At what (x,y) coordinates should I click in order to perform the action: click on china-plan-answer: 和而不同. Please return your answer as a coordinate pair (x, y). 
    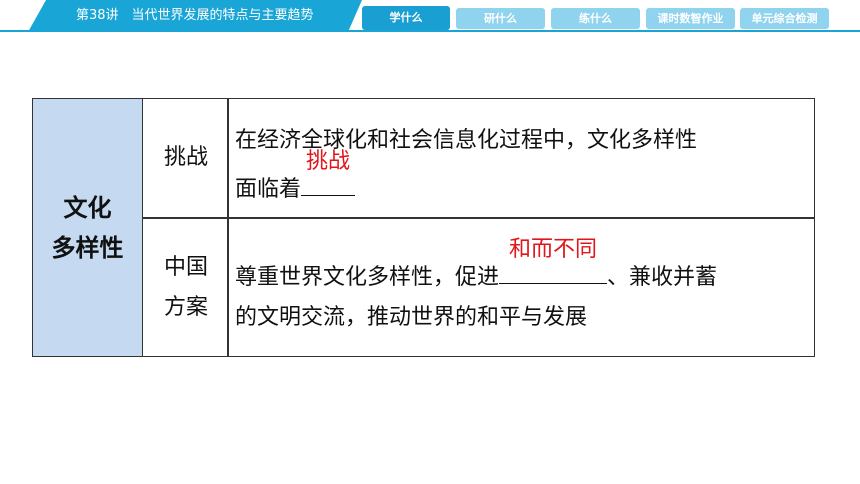
    Looking at the image, I should click on (553, 249).